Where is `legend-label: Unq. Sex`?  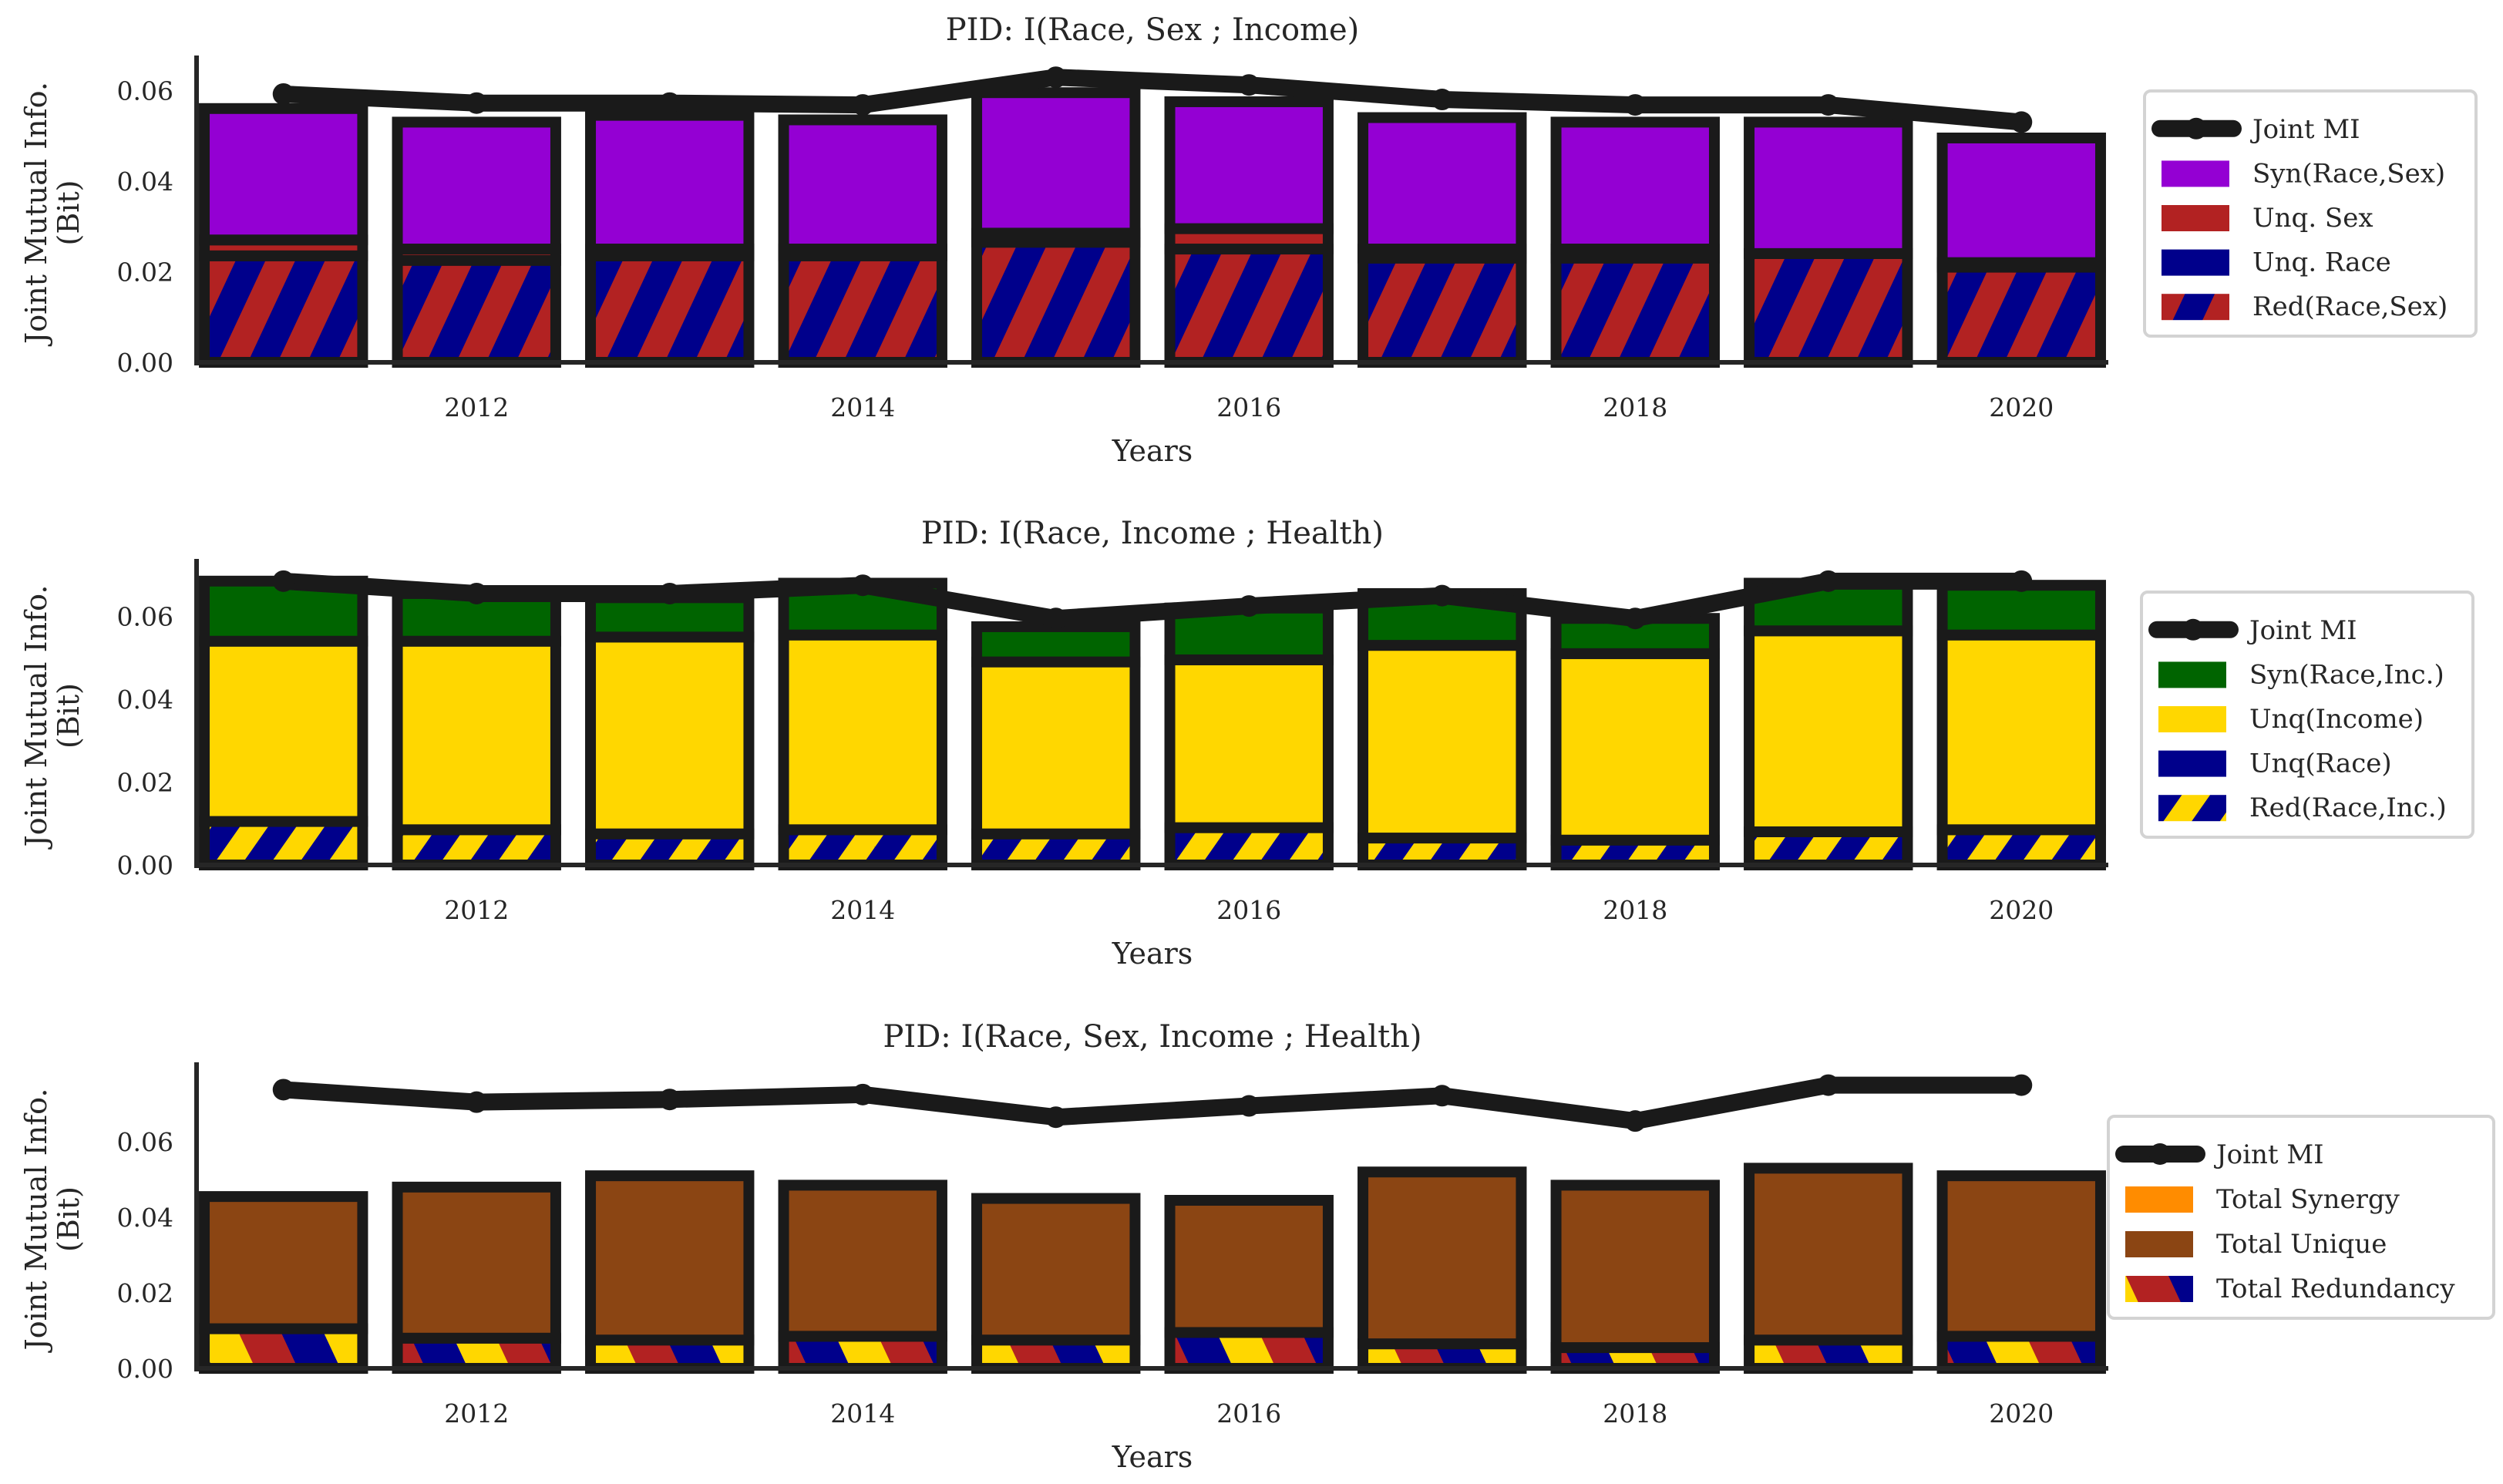
legend-label: Unq. Sex is located at coordinates (2312, 218).